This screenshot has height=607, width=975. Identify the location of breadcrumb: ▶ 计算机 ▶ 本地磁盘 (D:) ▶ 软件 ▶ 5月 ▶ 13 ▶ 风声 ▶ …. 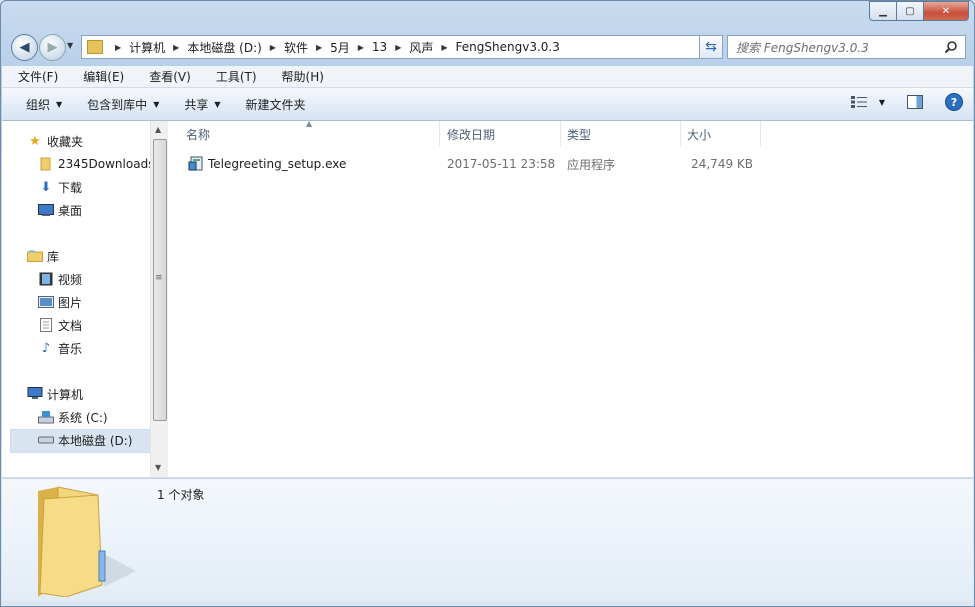
(333, 47).